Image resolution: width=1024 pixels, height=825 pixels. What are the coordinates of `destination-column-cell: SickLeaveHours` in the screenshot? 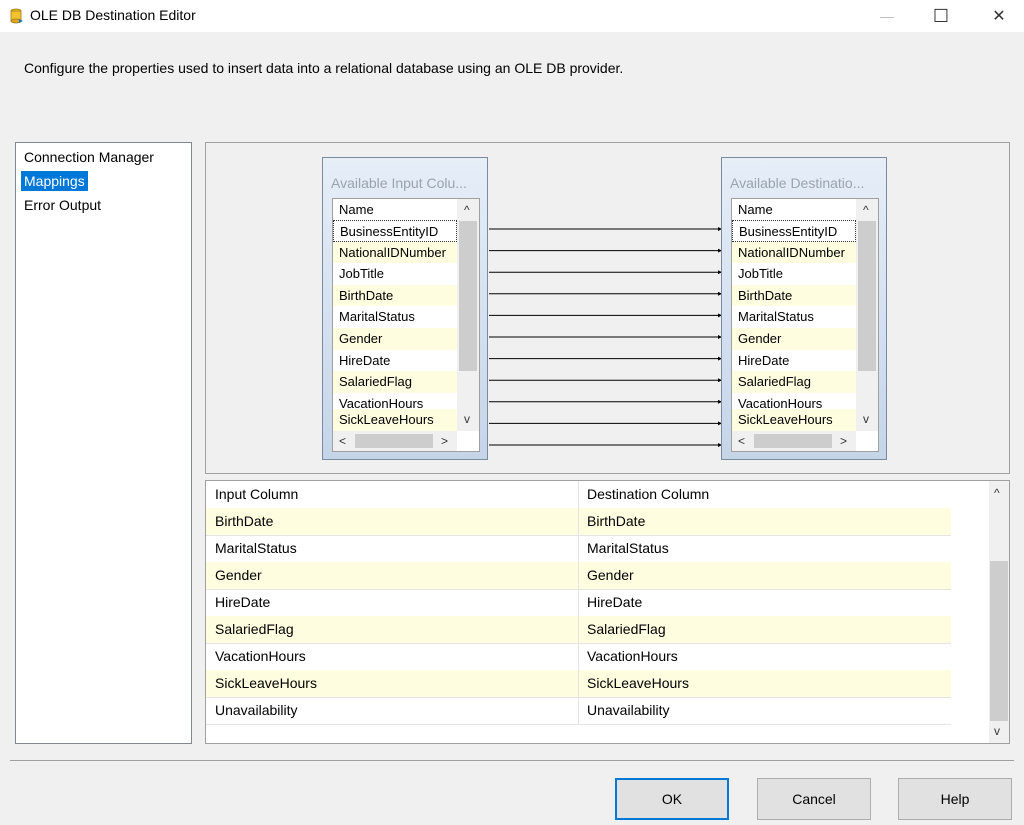 It's located at (633, 683).